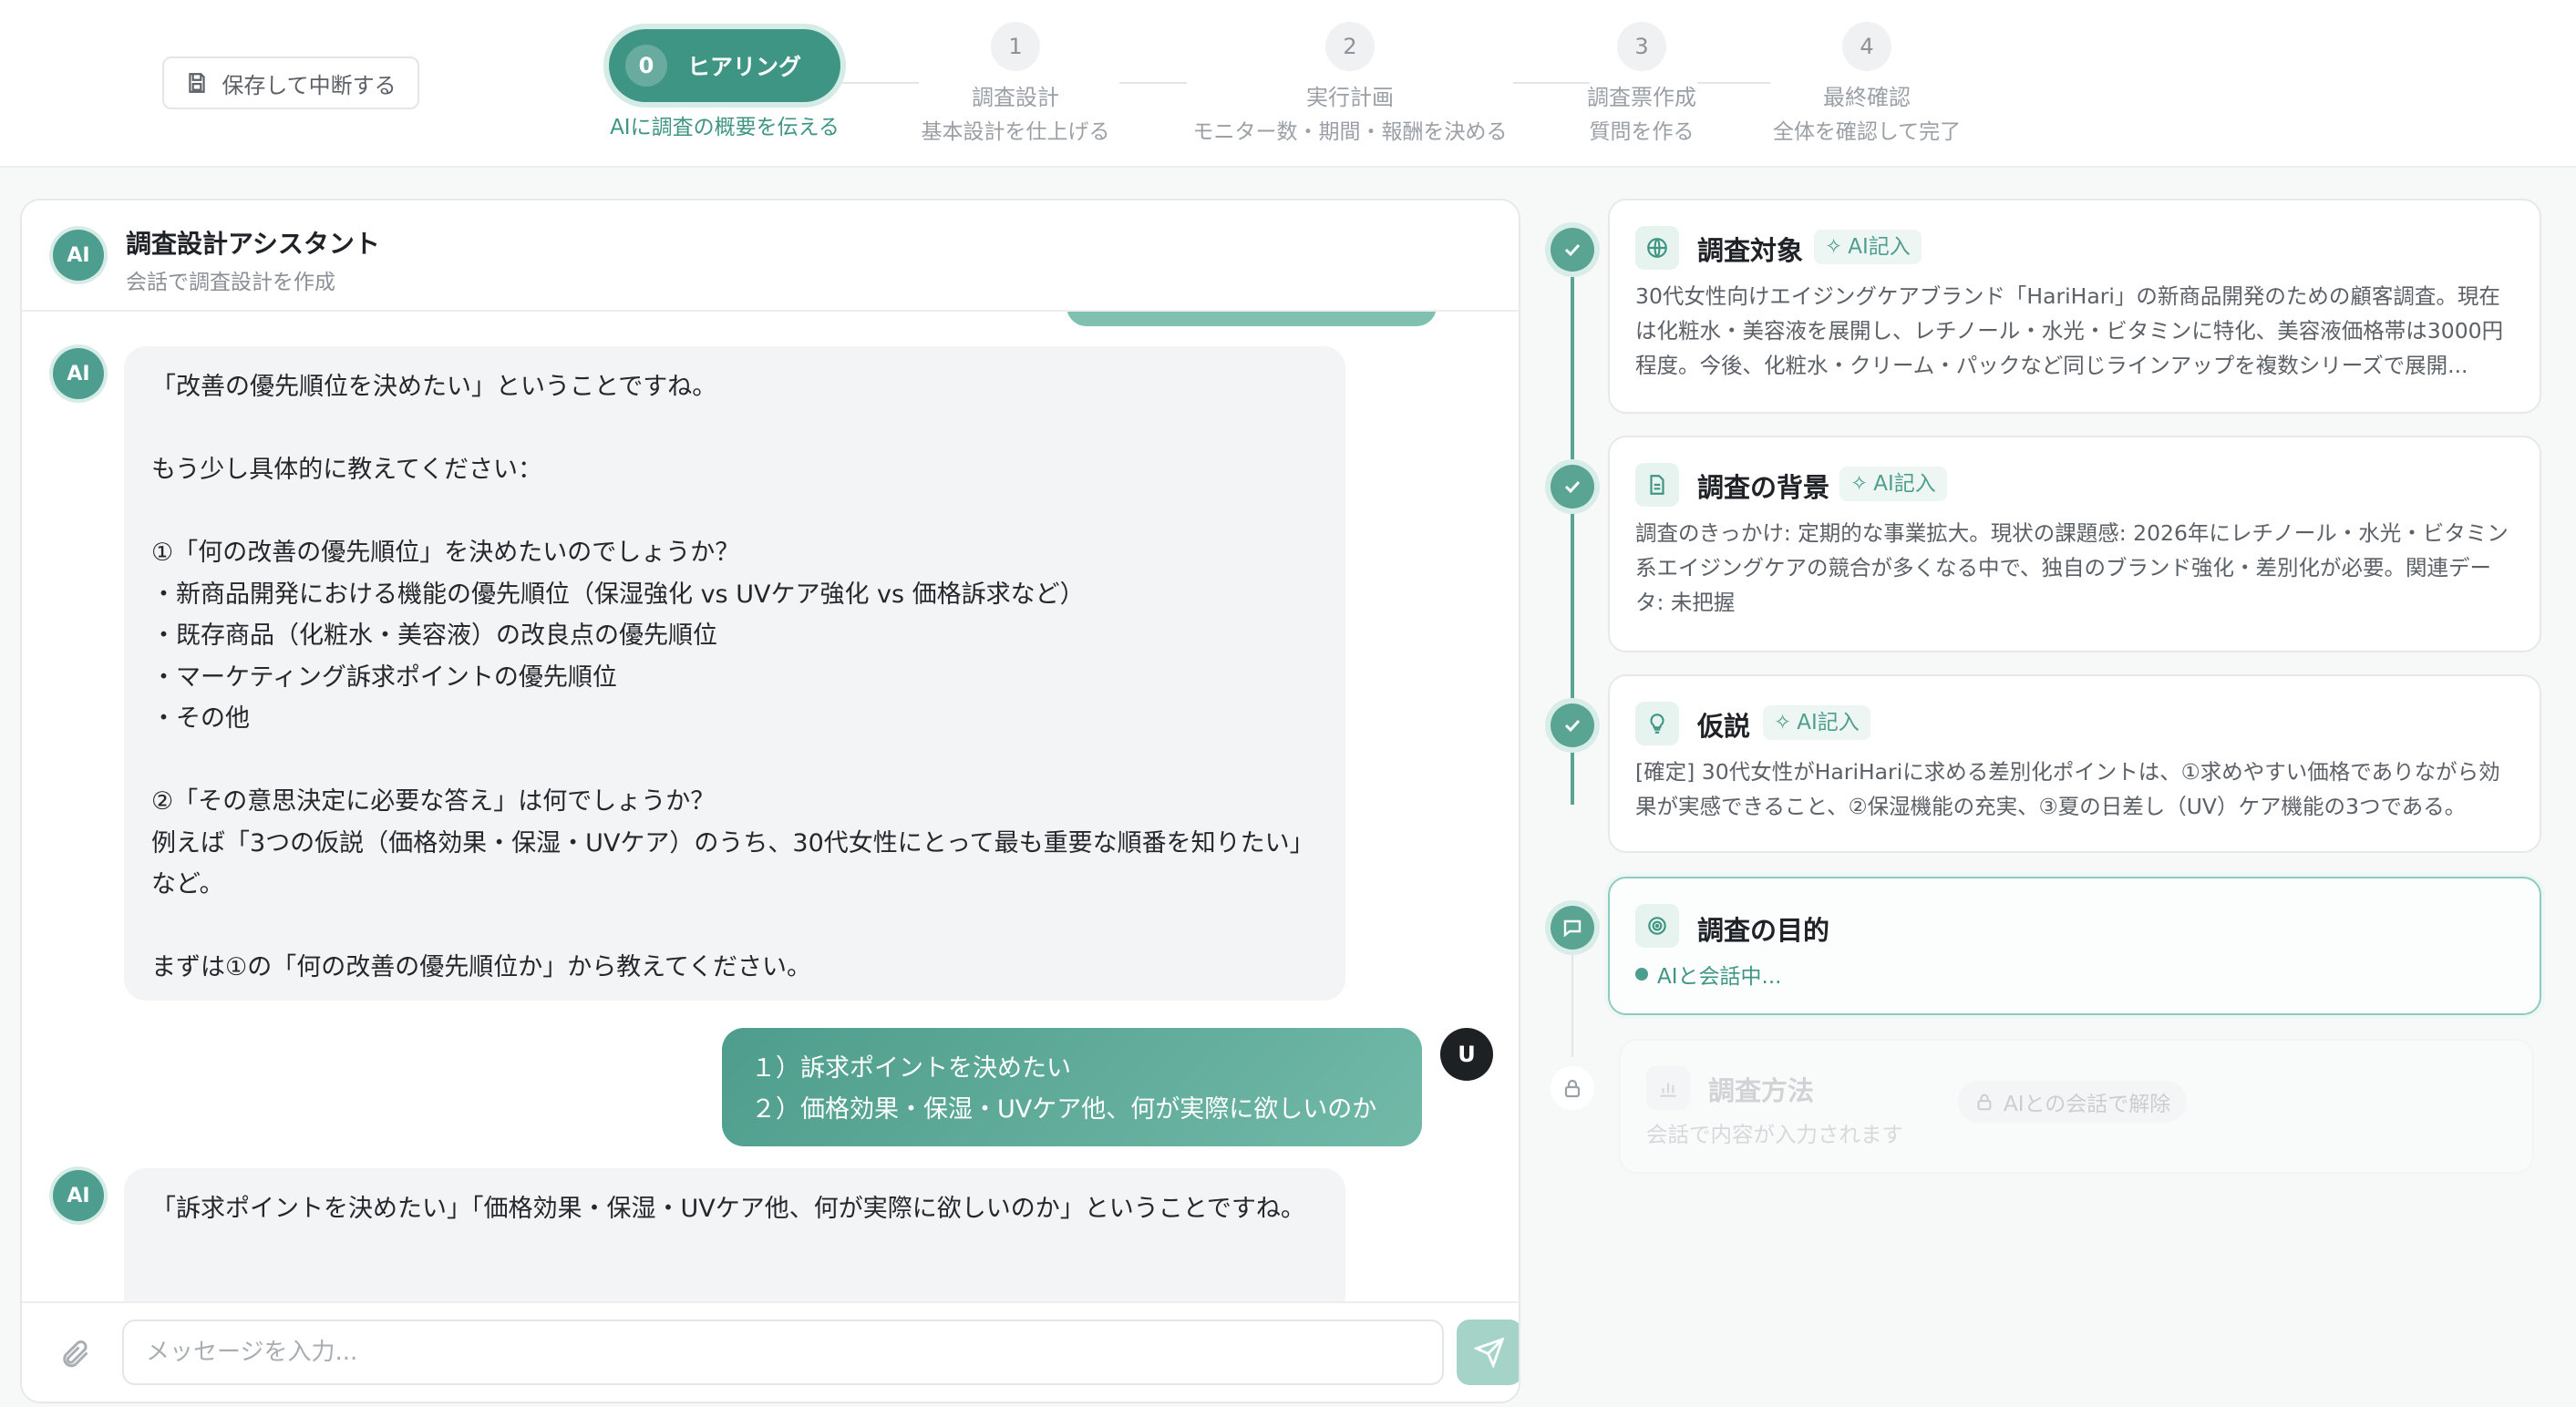 This screenshot has height=1407, width=2576. Describe the element at coordinates (1657, 926) in the screenshot. I see `target-icon` at that location.